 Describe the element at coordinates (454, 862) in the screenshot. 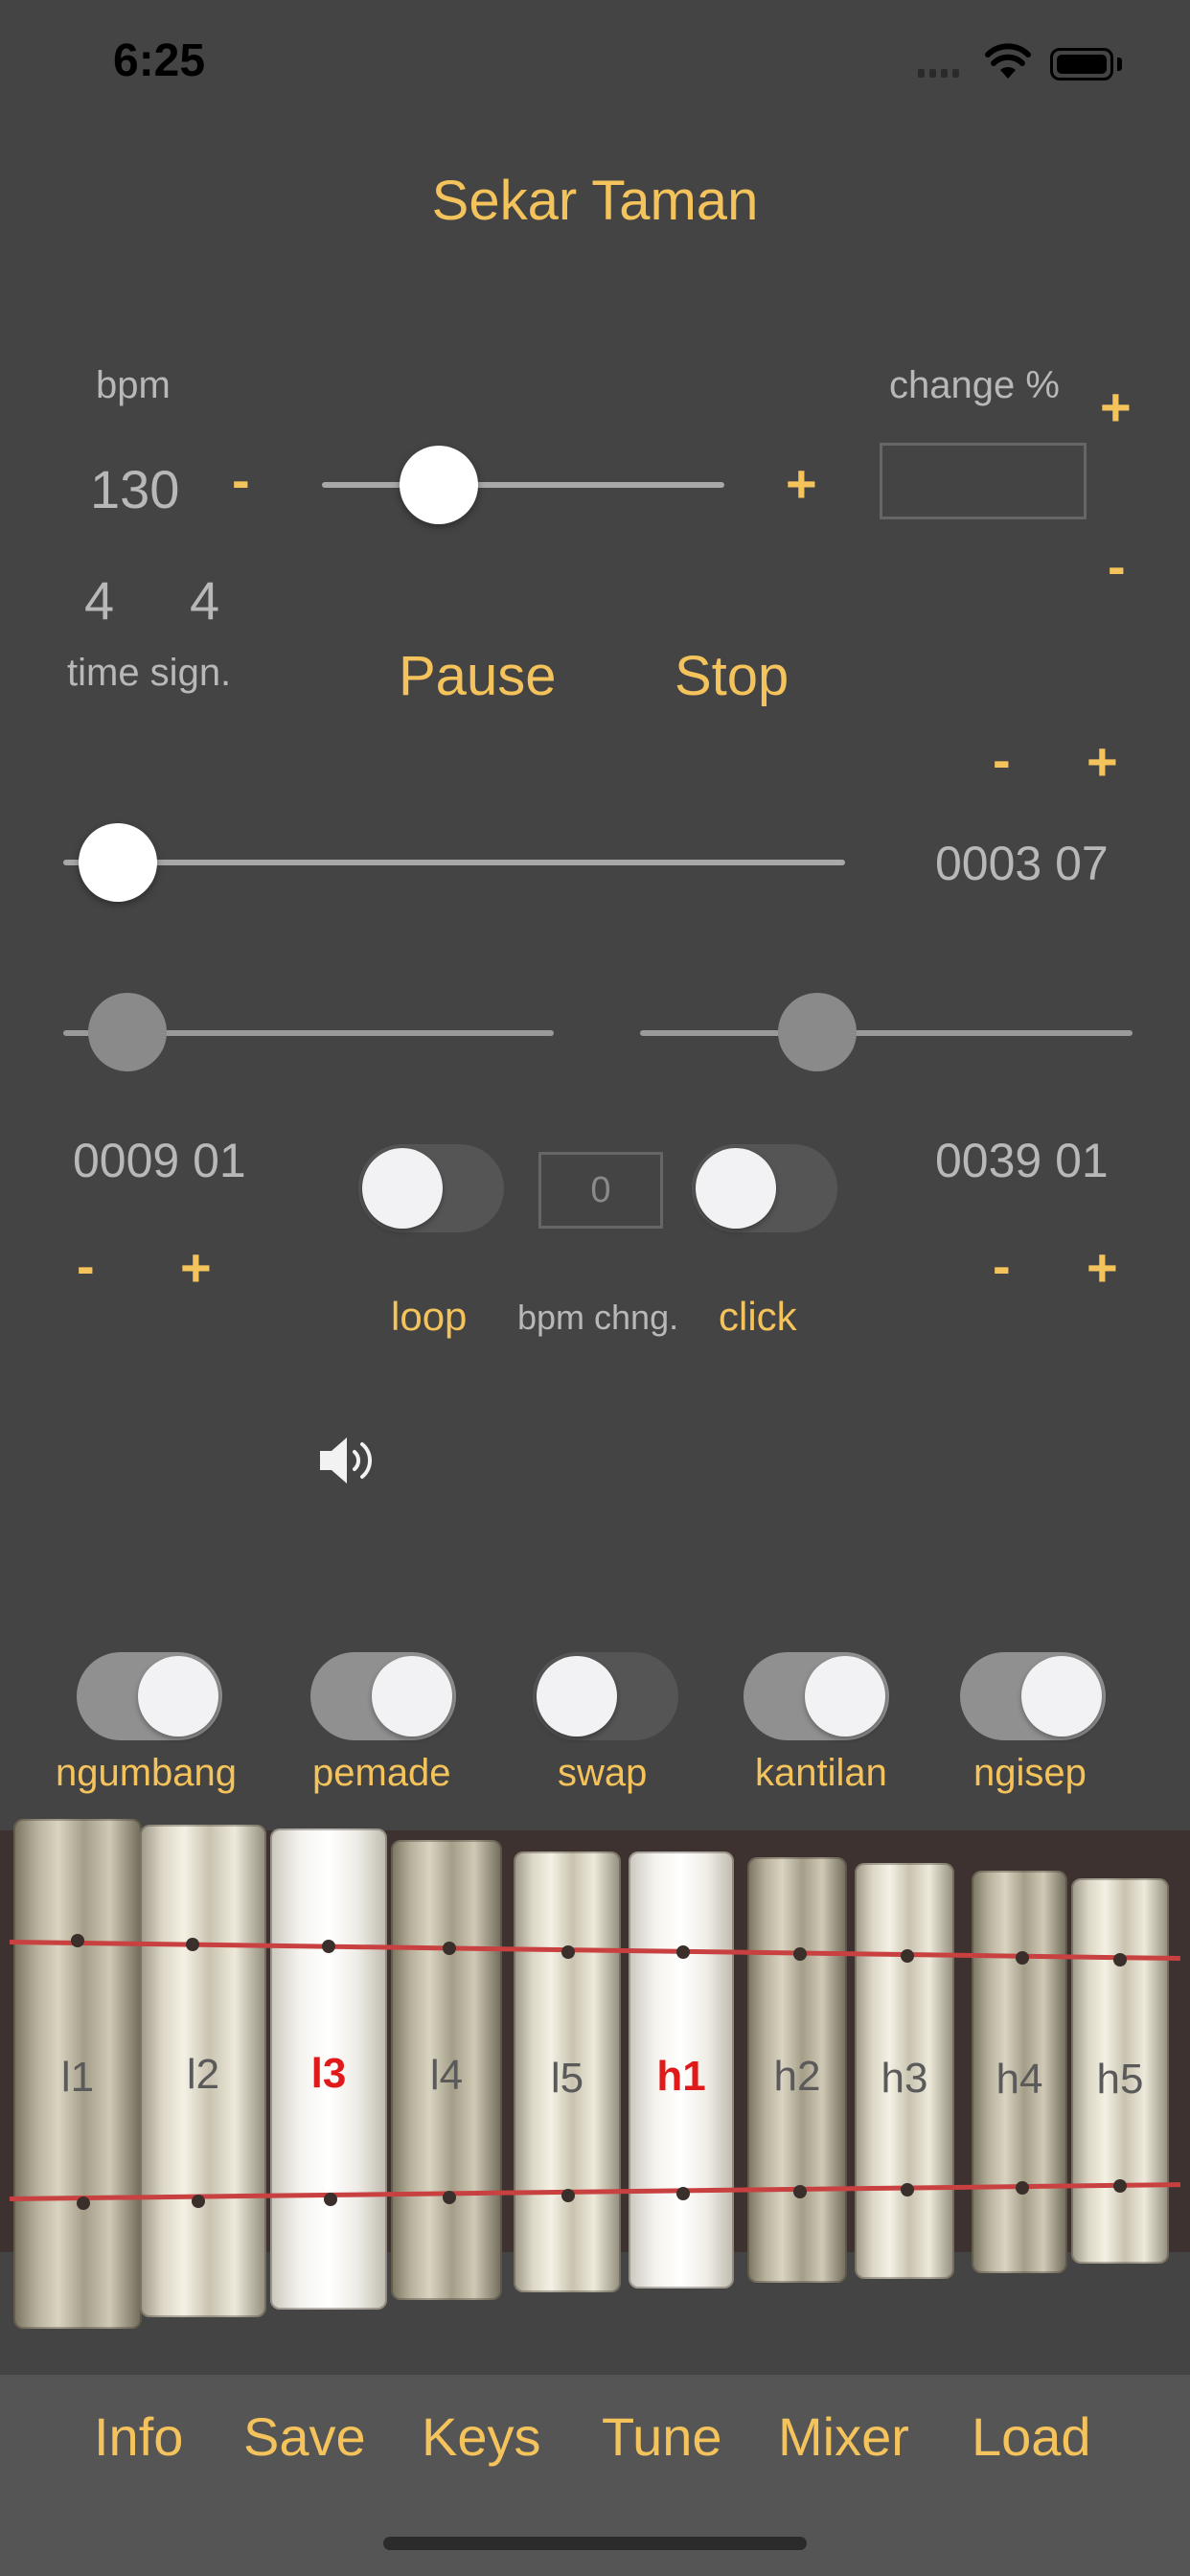

I see `position-slider-track` at that location.